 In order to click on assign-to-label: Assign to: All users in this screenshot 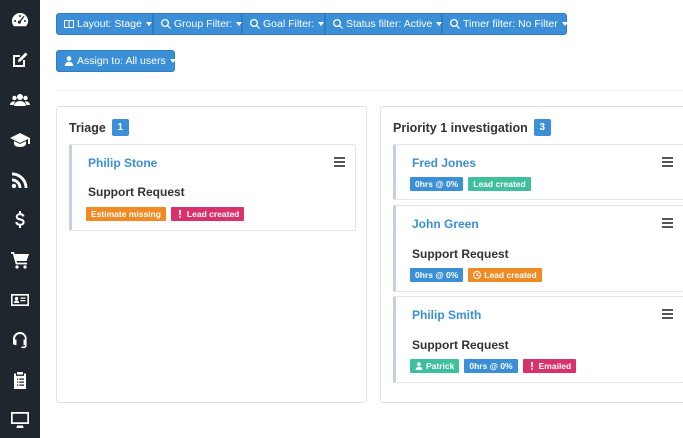, I will do `click(121, 61)`.